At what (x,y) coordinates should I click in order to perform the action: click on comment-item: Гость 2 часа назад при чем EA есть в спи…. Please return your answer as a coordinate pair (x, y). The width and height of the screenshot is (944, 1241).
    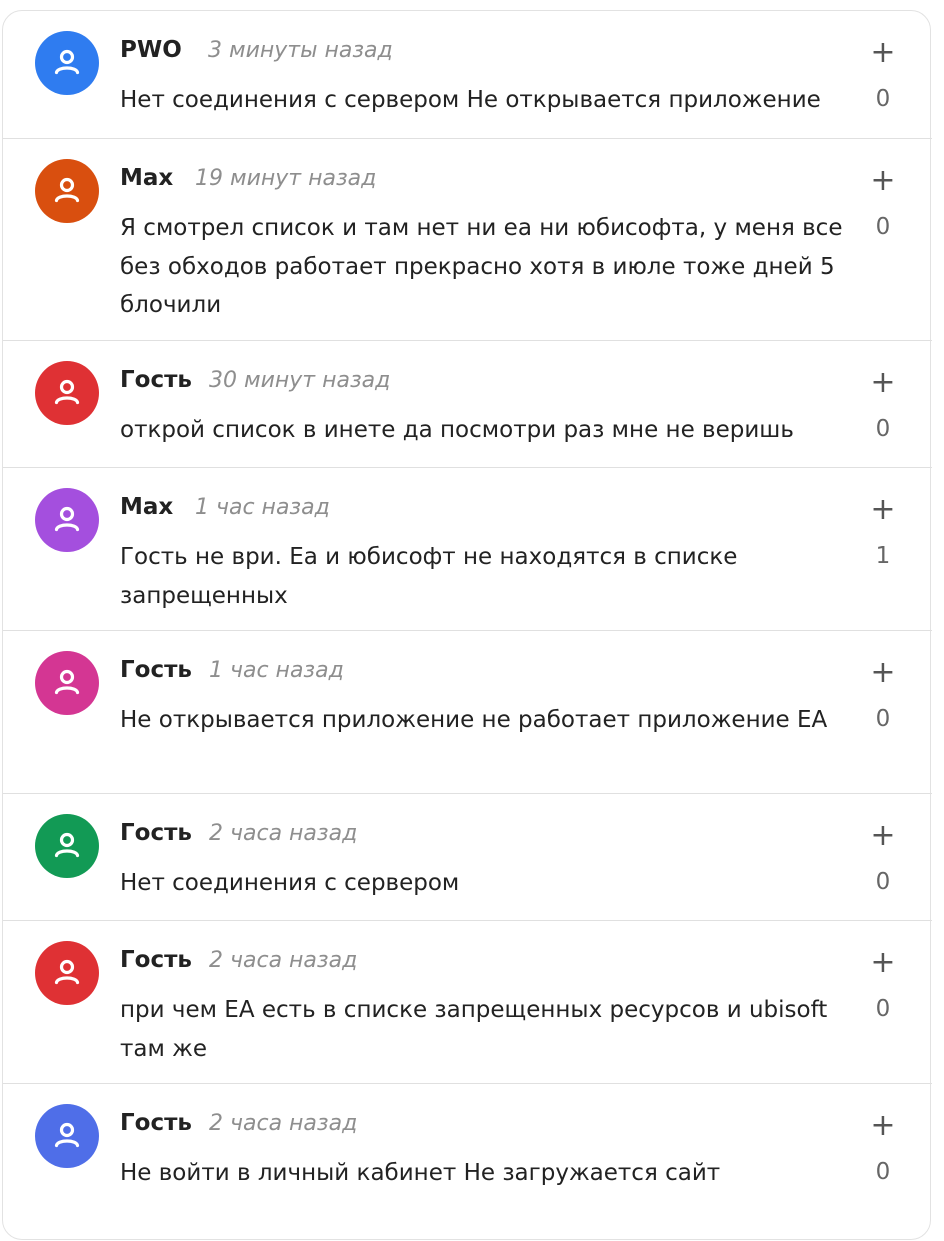
    Looking at the image, I should click on (467, 1001).